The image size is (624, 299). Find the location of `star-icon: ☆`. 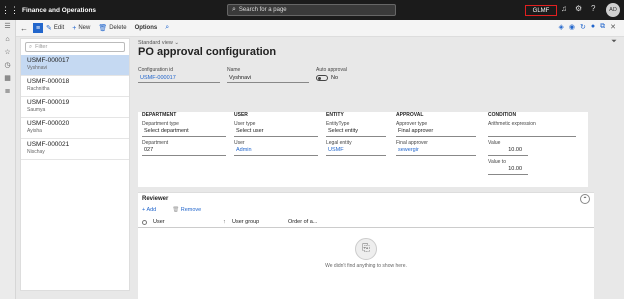

star-icon: ☆ is located at coordinates (7, 52).